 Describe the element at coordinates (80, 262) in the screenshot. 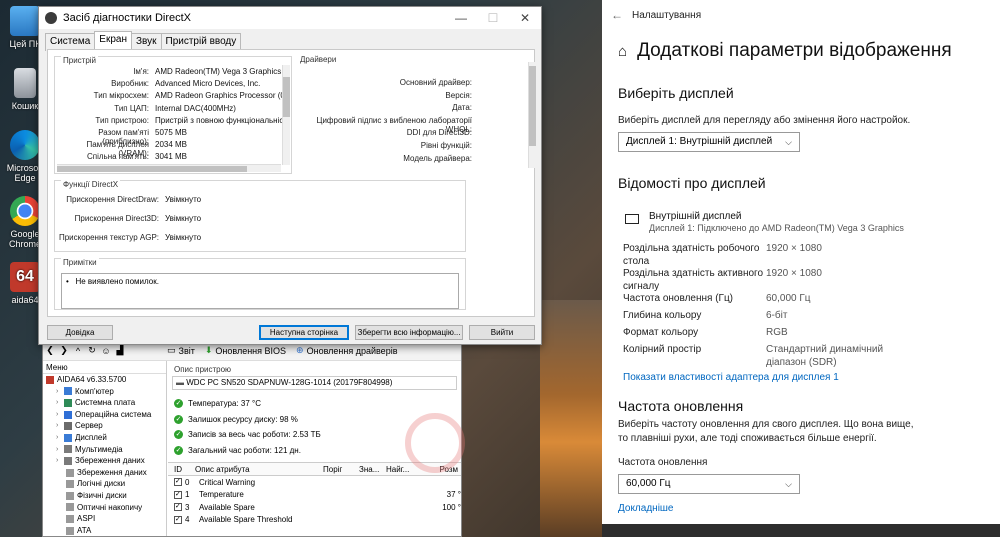

I see `notes-group-title: Примітки` at that location.